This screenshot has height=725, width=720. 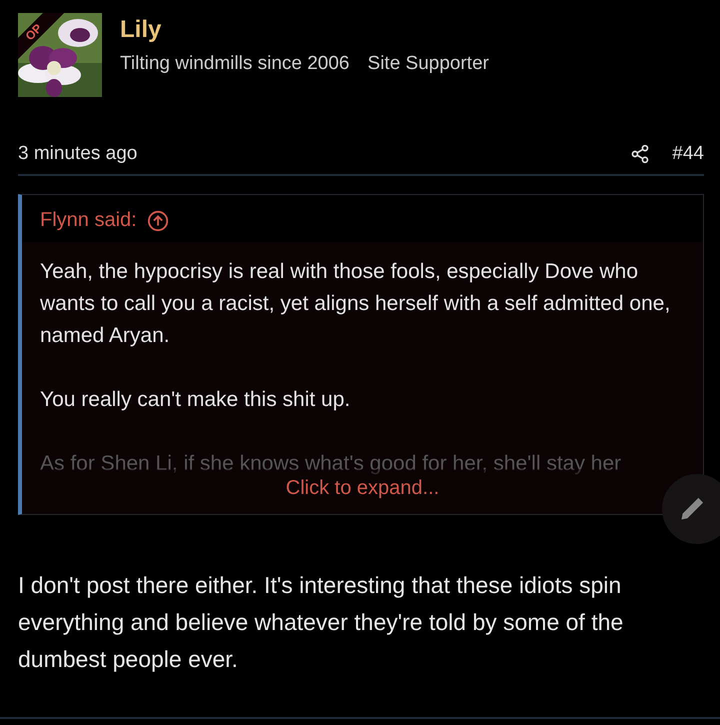 What do you see at coordinates (640, 154) in the screenshot?
I see `share-icon` at bounding box center [640, 154].